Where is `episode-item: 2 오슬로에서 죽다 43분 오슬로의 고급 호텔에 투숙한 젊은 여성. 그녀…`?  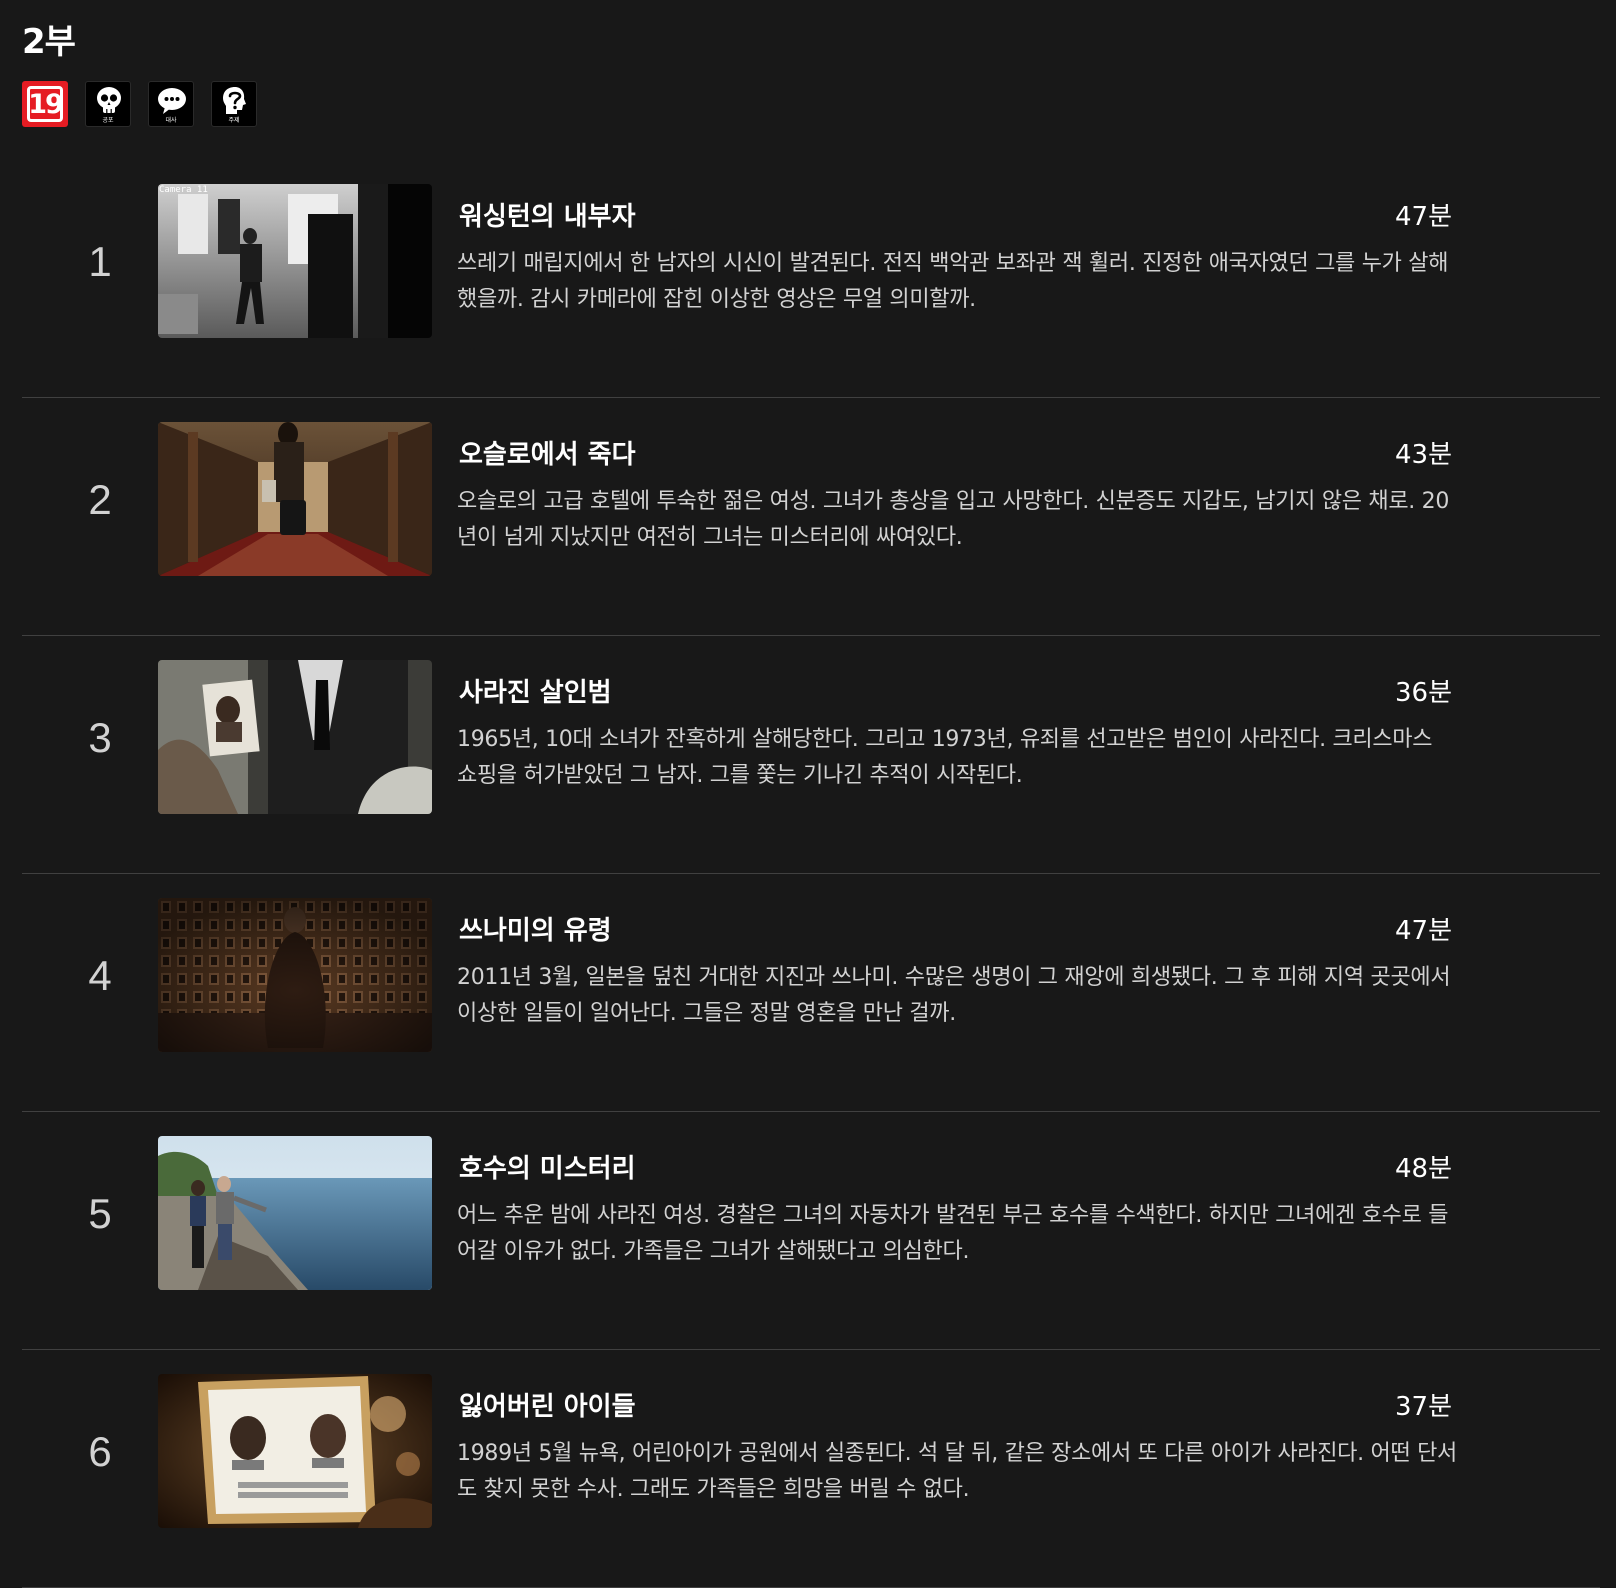
episode-item: 2 오슬로에서 죽다 43분 오슬로의 고급 호텔에 투숙한 젊은 여성. 그녀… is located at coordinates (811, 517).